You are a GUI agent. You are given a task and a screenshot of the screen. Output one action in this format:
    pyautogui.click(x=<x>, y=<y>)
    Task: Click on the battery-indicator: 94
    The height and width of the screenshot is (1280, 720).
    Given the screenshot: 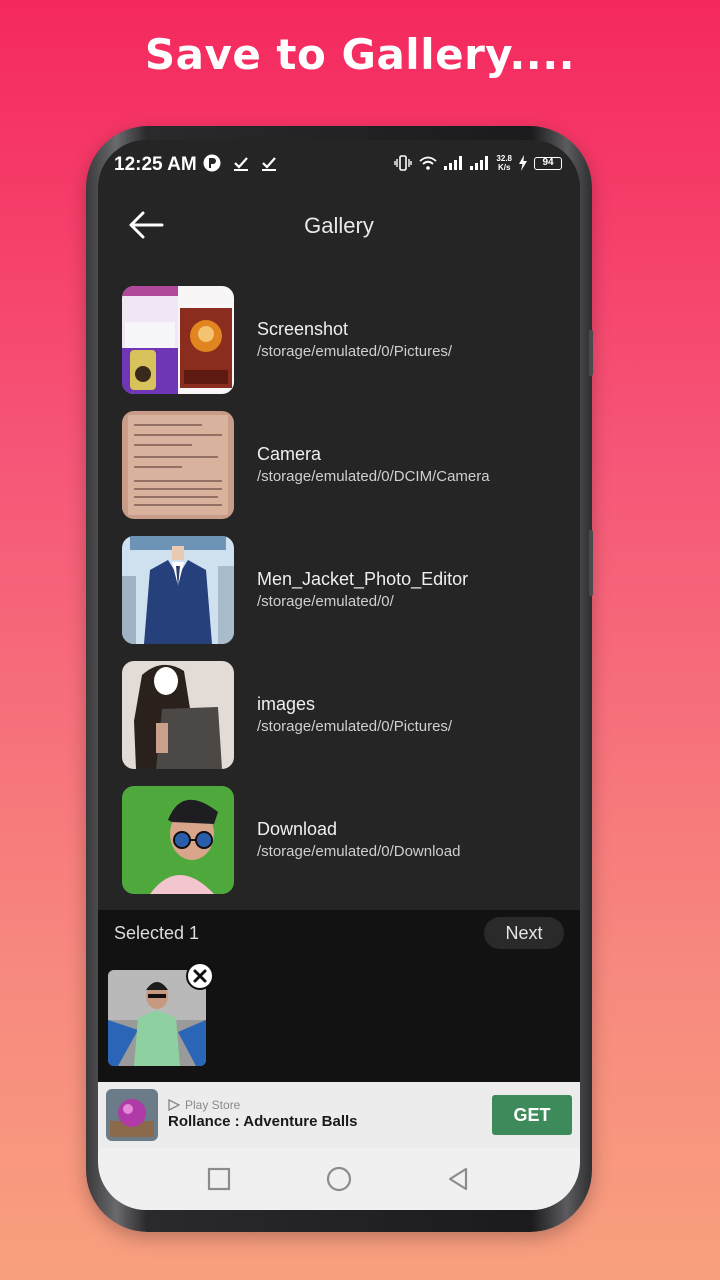 What is the action you would take?
    pyautogui.click(x=548, y=163)
    